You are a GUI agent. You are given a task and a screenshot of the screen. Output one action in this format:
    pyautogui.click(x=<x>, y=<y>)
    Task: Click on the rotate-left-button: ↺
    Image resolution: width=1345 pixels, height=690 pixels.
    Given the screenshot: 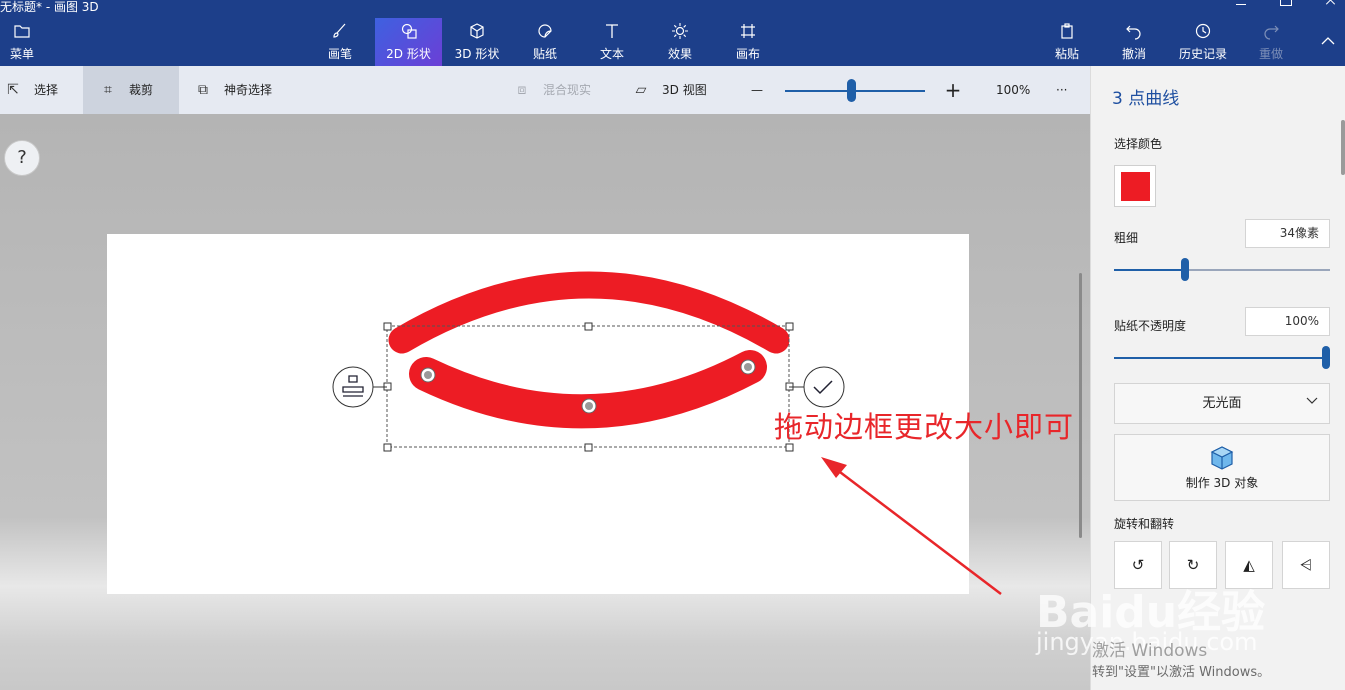 What is the action you would take?
    pyautogui.click(x=1138, y=565)
    